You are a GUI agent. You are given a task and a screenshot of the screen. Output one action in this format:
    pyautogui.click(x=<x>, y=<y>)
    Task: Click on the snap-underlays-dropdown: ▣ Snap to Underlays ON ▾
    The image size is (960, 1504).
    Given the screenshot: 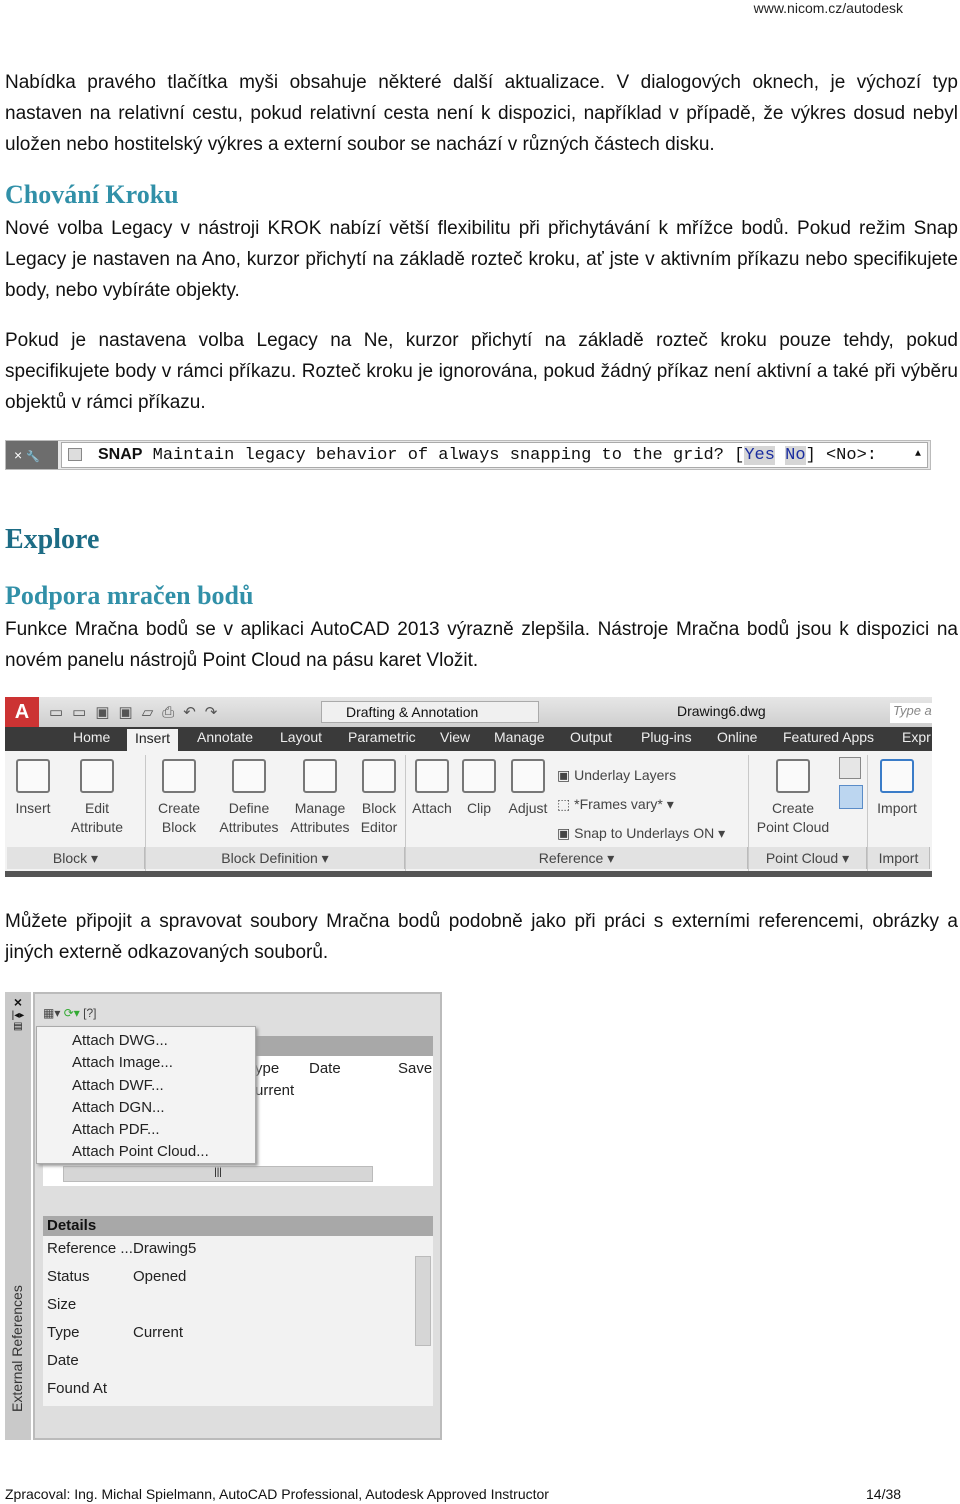 What is the action you would take?
    pyautogui.click(x=641, y=833)
    